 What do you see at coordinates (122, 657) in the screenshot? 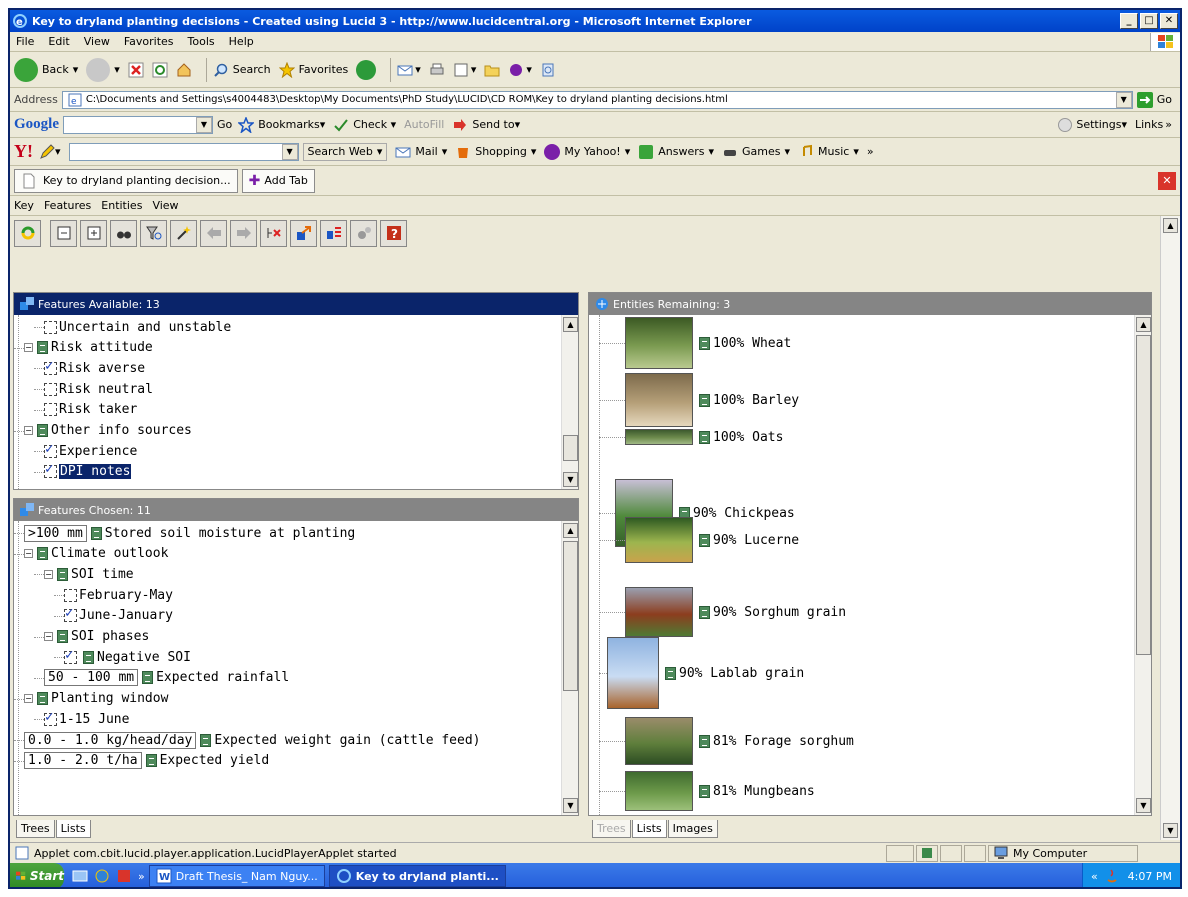
I see `feature-state: Negative SOI` at bounding box center [122, 657].